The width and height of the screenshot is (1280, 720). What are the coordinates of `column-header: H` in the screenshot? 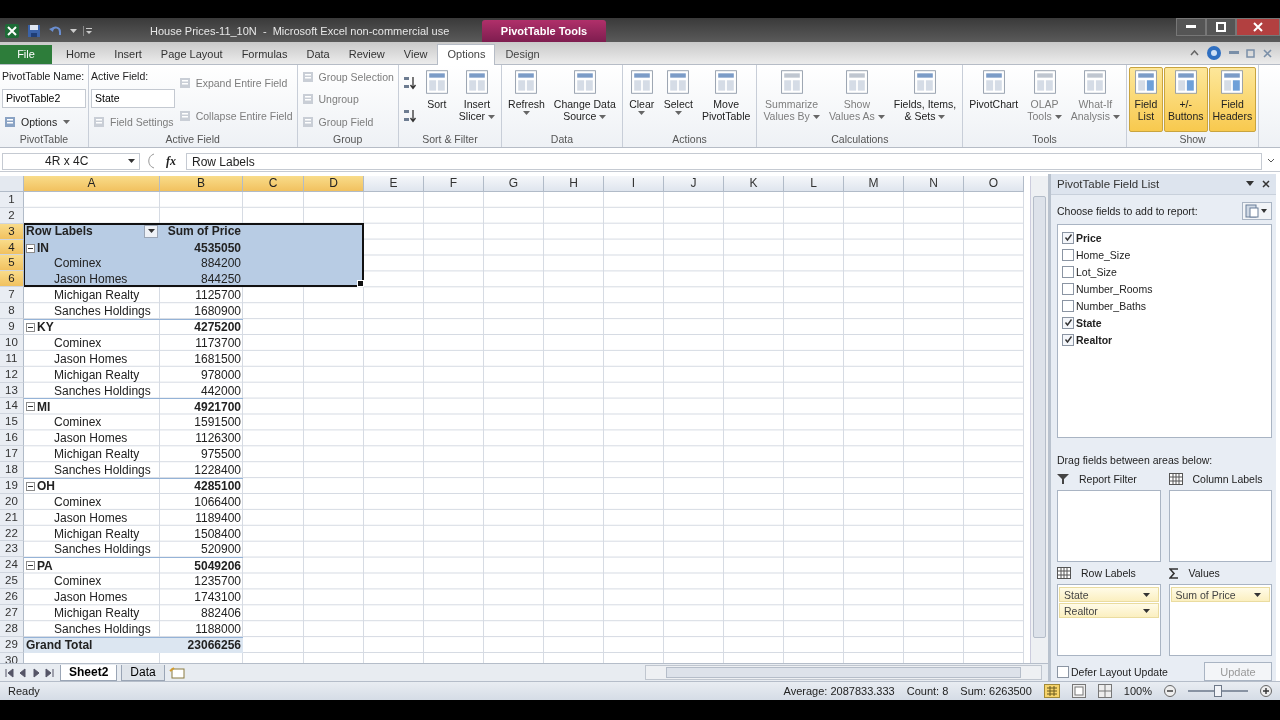 It's located at (574, 184).